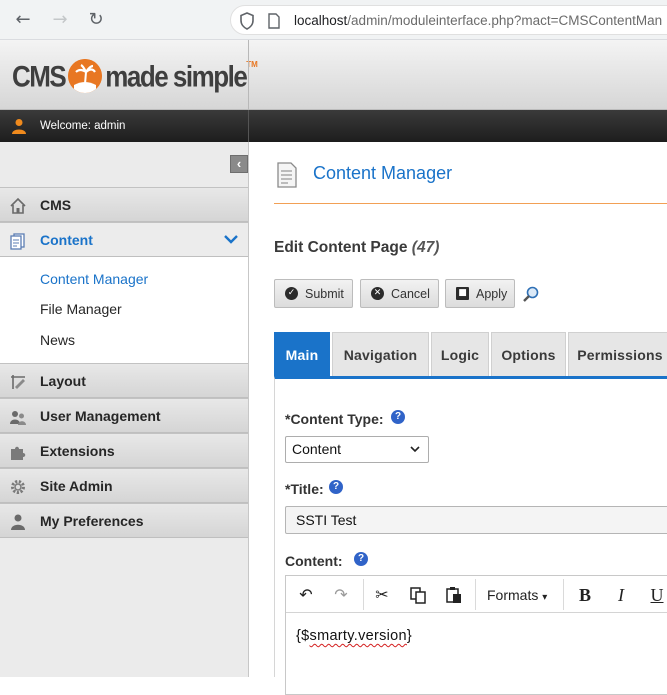 Image resolution: width=667 pixels, height=695 pixels. What do you see at coordinates (23, 20) in the screenshot?
I see `back-arrow-icon: ←` at bounding box center [23, 20].